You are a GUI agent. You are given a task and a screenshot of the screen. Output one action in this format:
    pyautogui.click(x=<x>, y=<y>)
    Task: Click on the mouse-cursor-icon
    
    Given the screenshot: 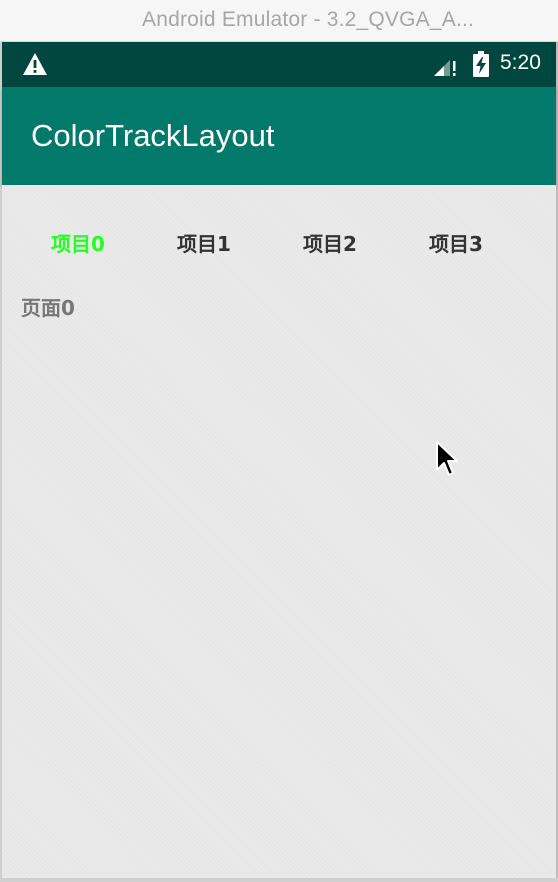 What is the action you would take?
    pyautogui.click(x=447, y=458)
    